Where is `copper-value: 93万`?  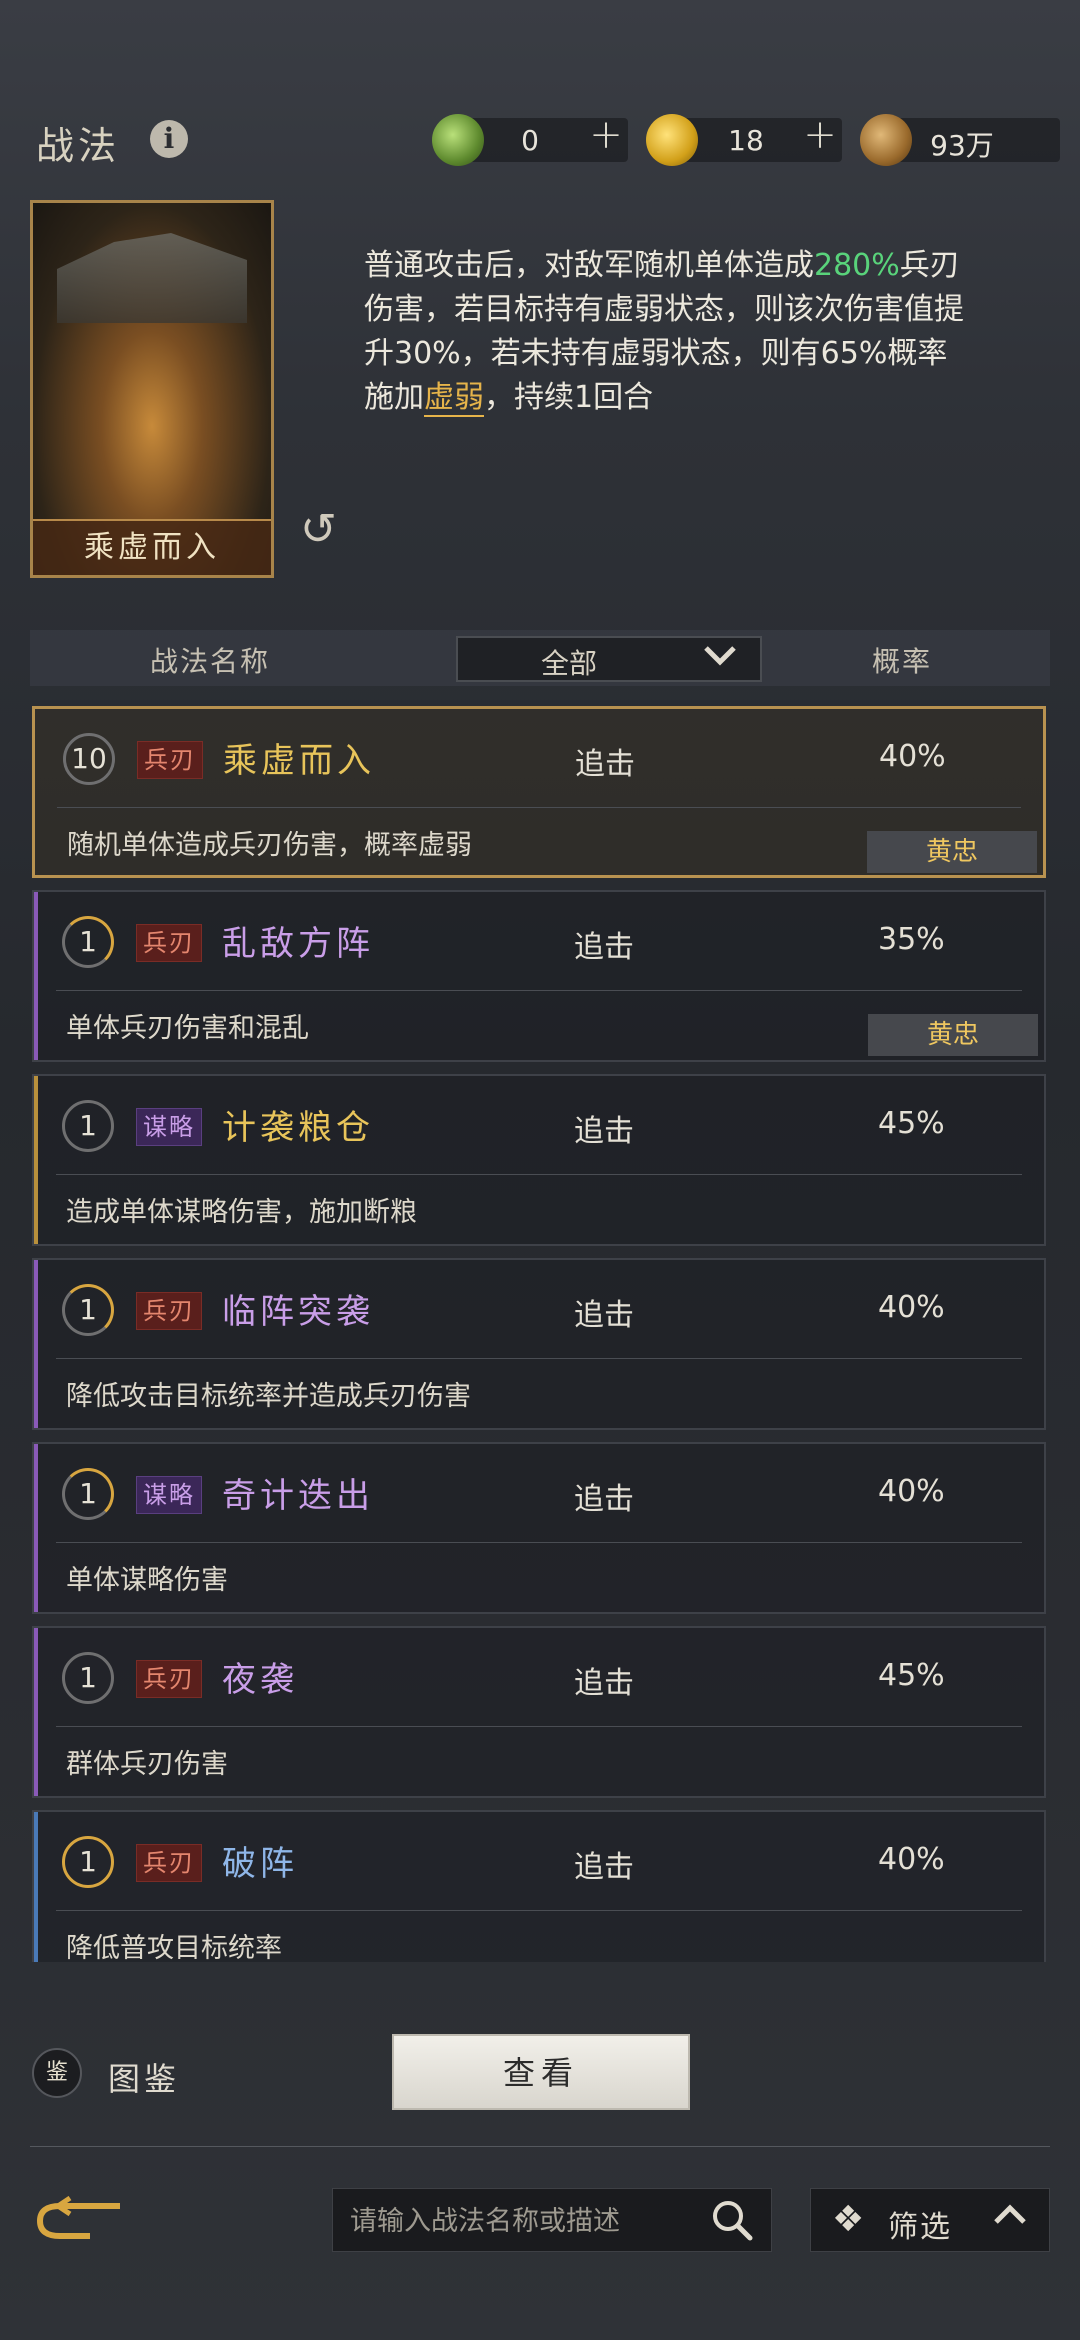
copper-value: 93万 is located at coordinates (962, 145).